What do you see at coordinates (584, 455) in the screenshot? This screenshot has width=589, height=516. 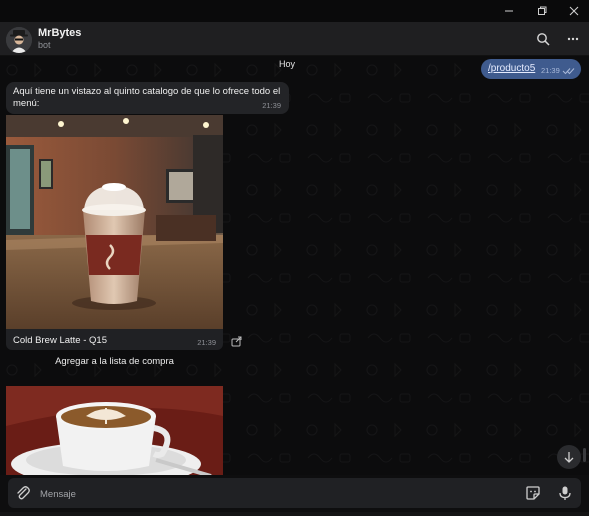 I see `scrollbar` at bounding box center [584, 455].